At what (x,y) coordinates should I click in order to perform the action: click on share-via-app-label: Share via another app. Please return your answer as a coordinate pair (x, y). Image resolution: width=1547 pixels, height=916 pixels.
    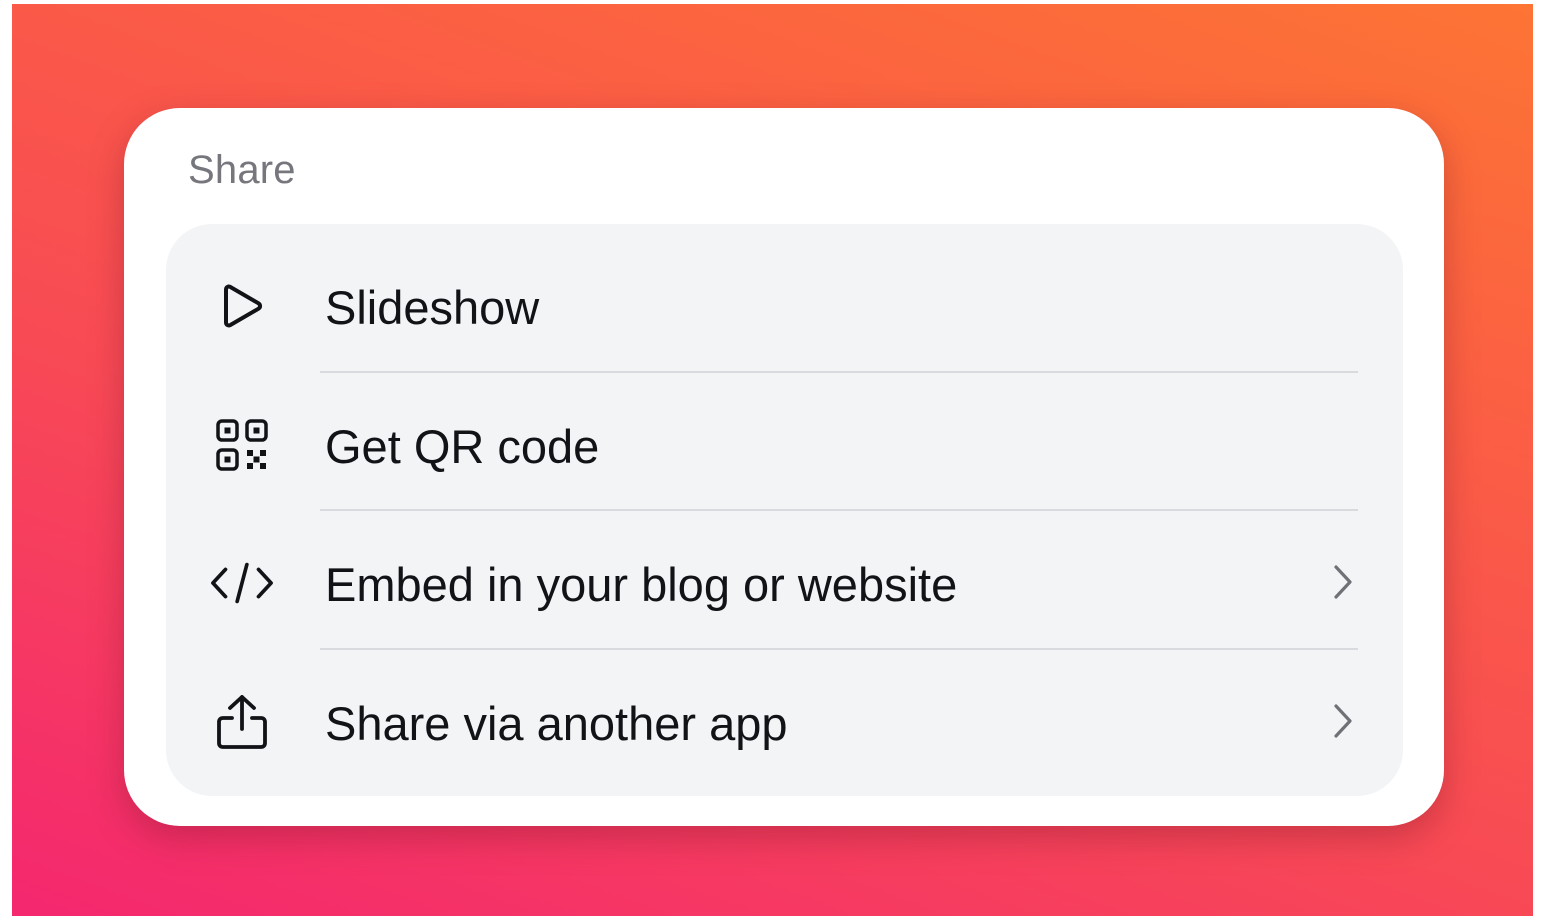
    Looking at the image, I should click on (556, 723).